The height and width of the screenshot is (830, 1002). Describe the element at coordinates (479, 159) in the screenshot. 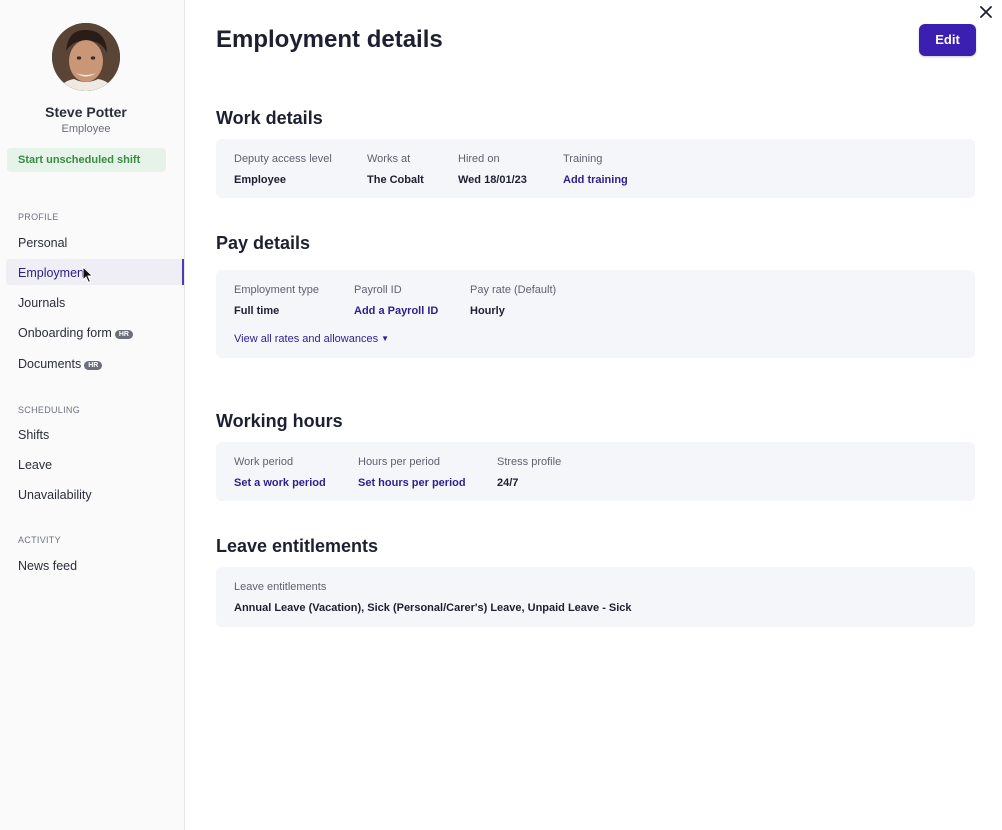

I see `field-label: Hired on` at that location.